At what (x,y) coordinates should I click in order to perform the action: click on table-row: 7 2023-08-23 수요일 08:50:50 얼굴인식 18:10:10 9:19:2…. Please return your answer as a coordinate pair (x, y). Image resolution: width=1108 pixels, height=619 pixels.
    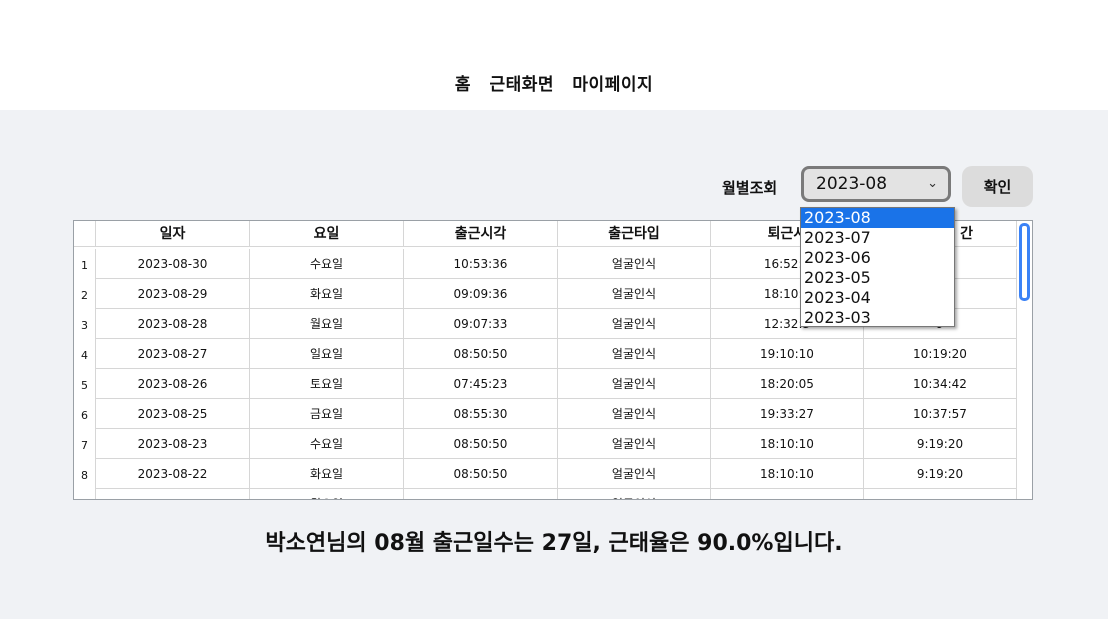
    Looking at the image, I should click on (545, 444).